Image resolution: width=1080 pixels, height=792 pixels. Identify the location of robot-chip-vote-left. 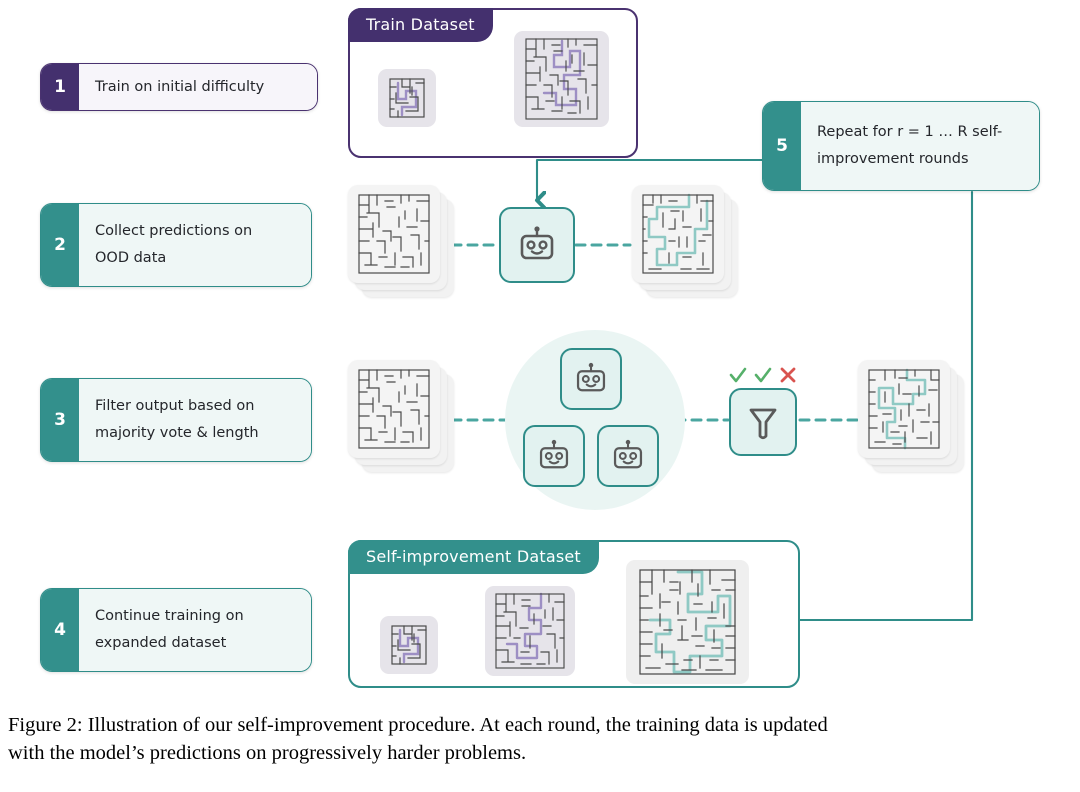
(554, 456).